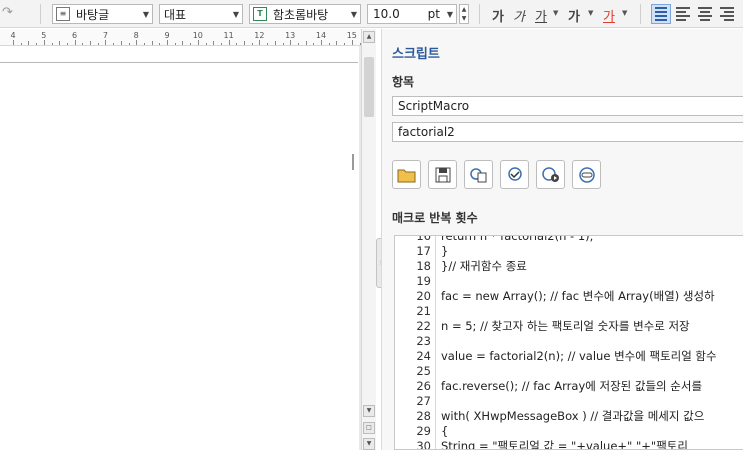 This screenshot has height=450, width=743. Describe the element at coordinates (353, 162) in the screenshot. I see `text-cursor-marker` at that location.